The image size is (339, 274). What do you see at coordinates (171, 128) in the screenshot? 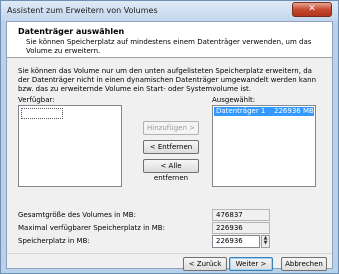
I see `add-button: Hinzufügen >` at bounding box center [171, 128].